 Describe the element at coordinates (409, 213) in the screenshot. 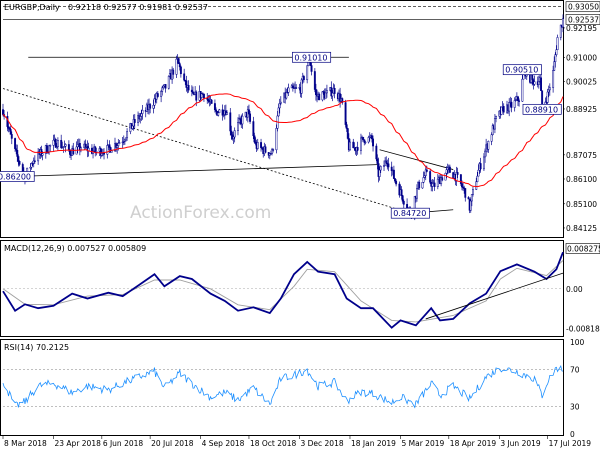

I see `annotation-label-2: 0.84720` at that location.